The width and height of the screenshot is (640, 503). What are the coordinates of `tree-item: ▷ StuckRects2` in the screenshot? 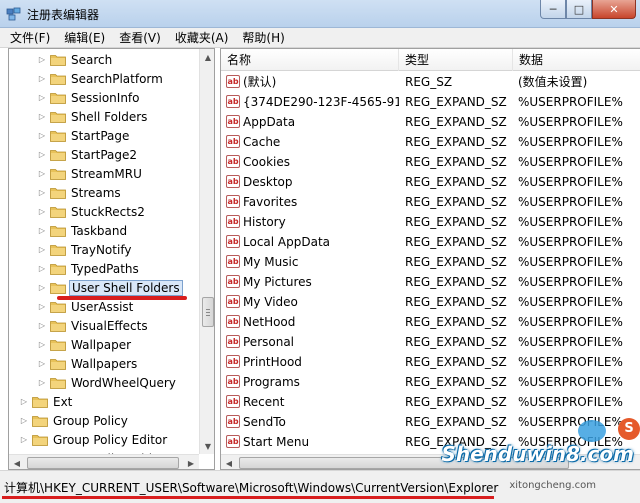 It's located at (104, 211).